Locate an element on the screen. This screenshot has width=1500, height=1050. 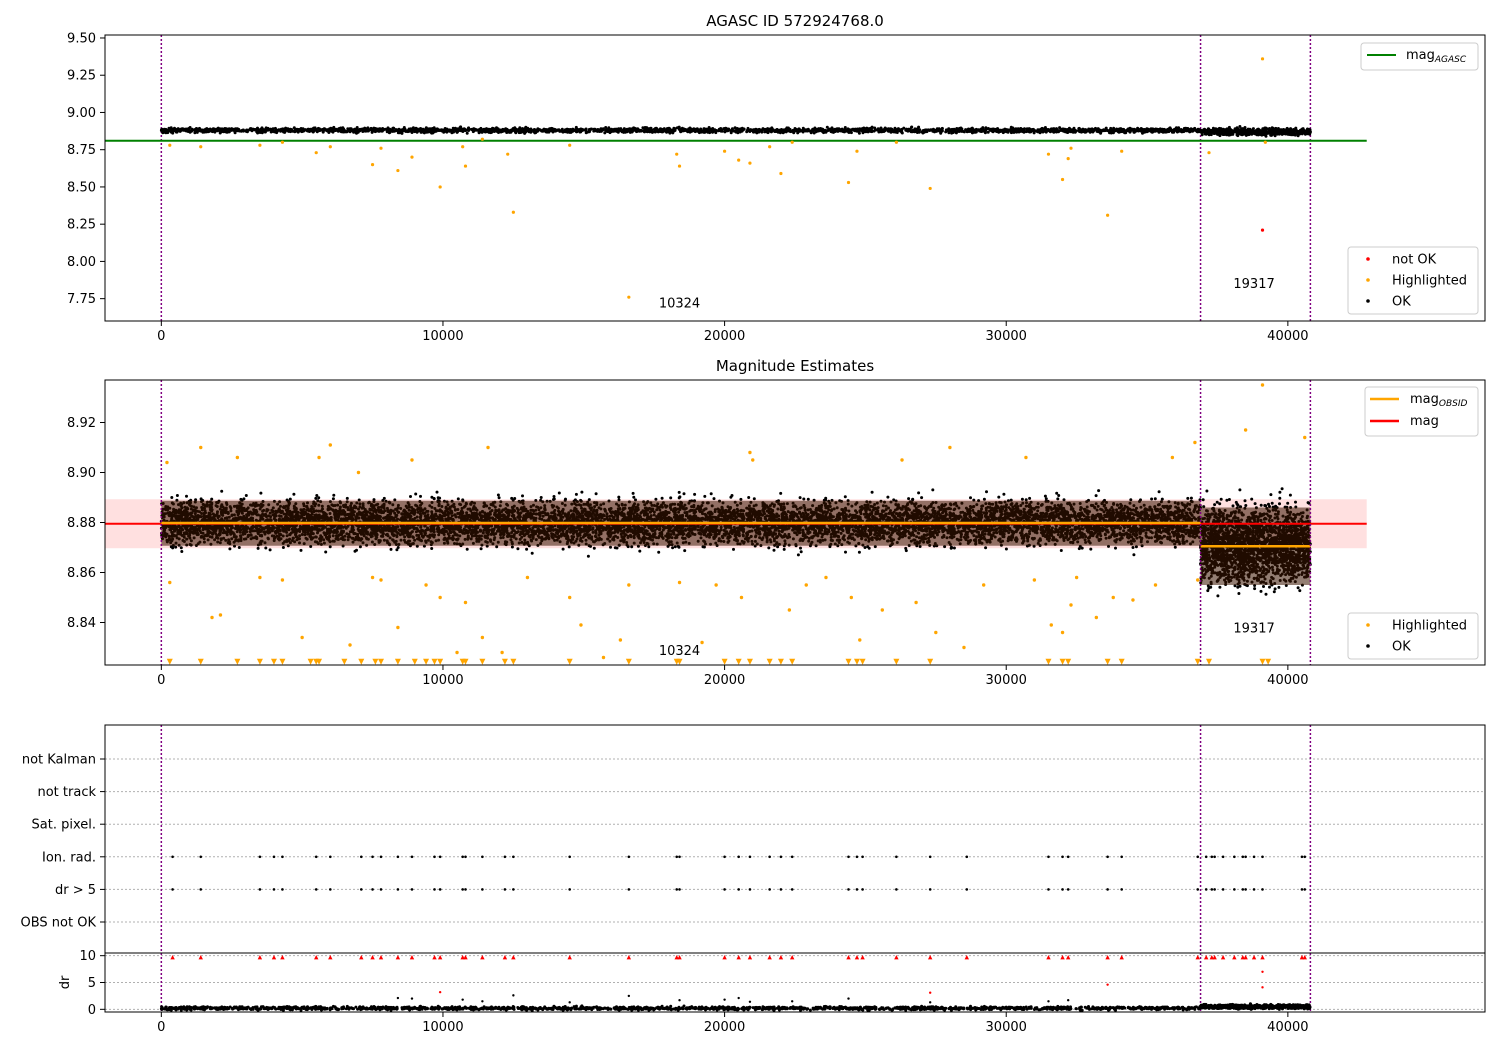
obsid-label: 19317 is located at coordinates (1253, 284).